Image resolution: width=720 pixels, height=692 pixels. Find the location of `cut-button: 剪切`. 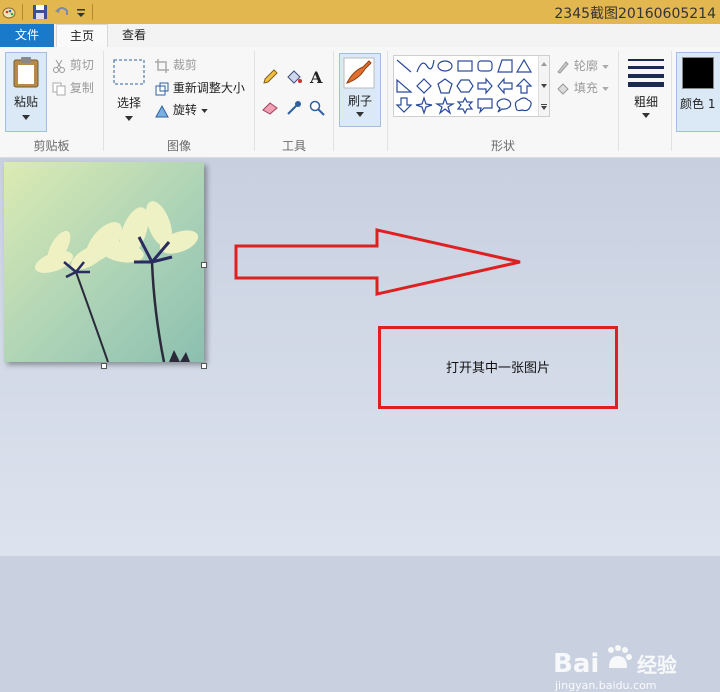

cut-button: 剪切 is located at coordinates (73, 64).